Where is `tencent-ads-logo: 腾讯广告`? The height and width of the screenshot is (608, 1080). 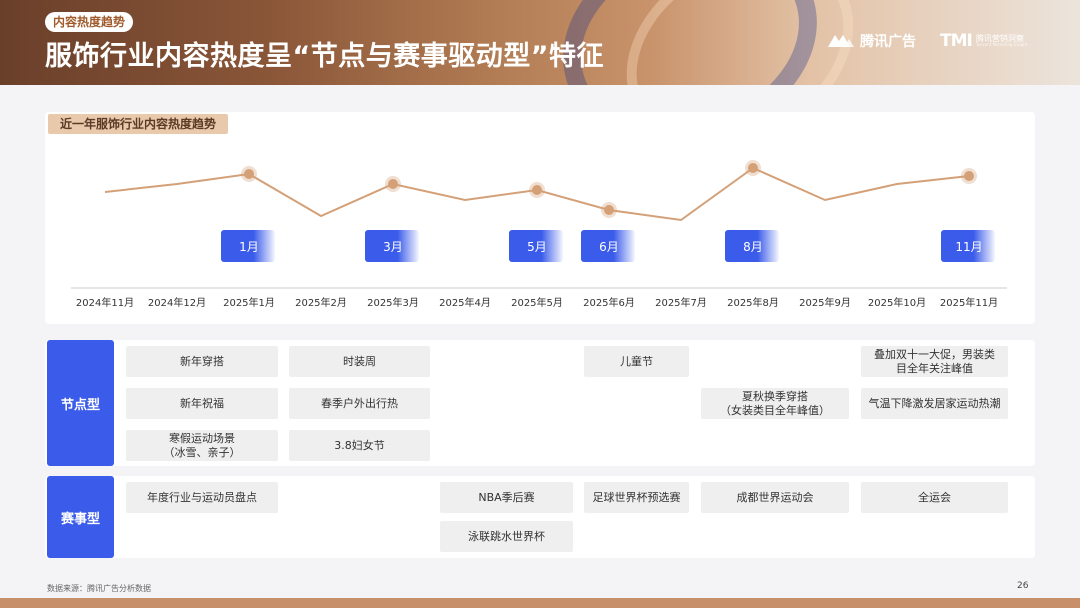
tencent-ads-logo: 腾讯广告 is located at coordinates (871, 41).